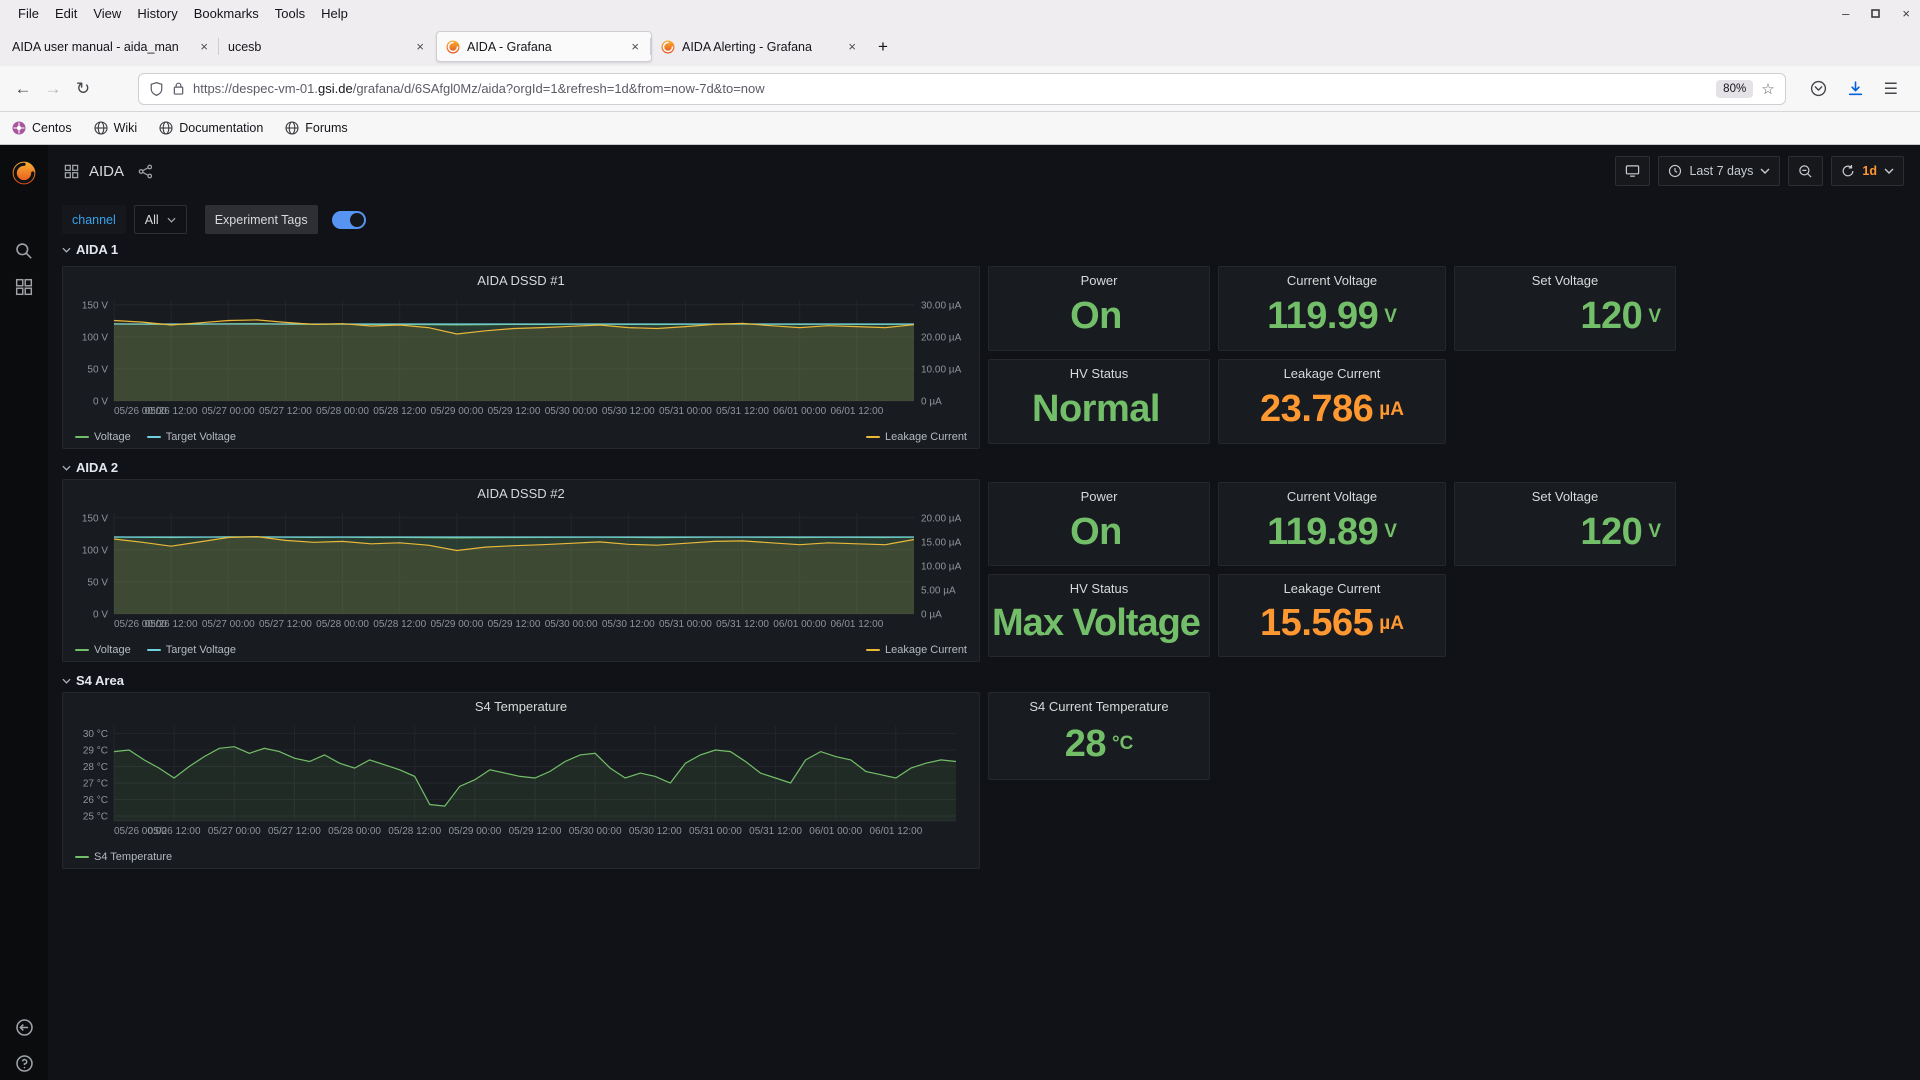 The height and width of the screenshot is (1080, 1920). Describe the element at coordinates (856, 411) in the screenshot. I see `svg-text: 06/01 12:00` at that location.